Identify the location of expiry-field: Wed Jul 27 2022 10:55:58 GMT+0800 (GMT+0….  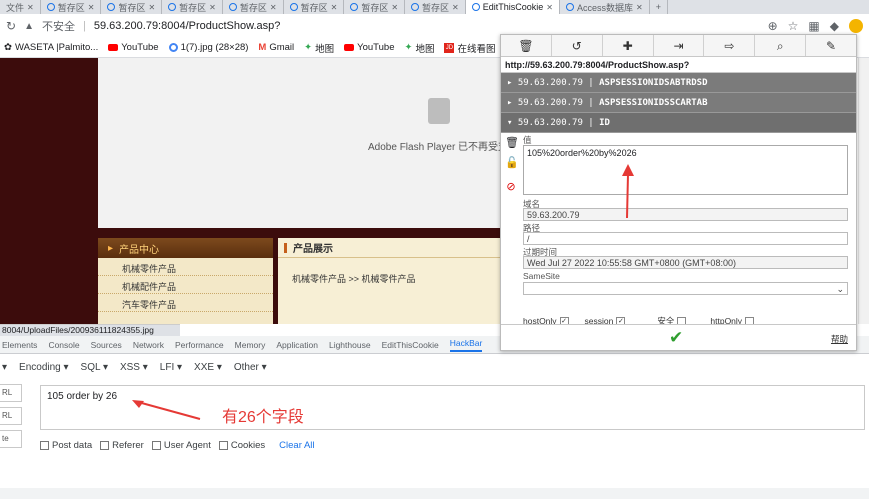
(685, 262).